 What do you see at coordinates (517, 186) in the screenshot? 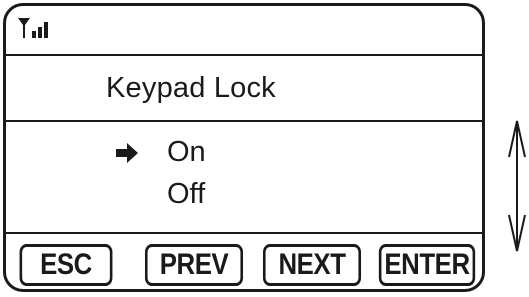
I see `up-down-arrow-icon` at bounding box center [517, 186].